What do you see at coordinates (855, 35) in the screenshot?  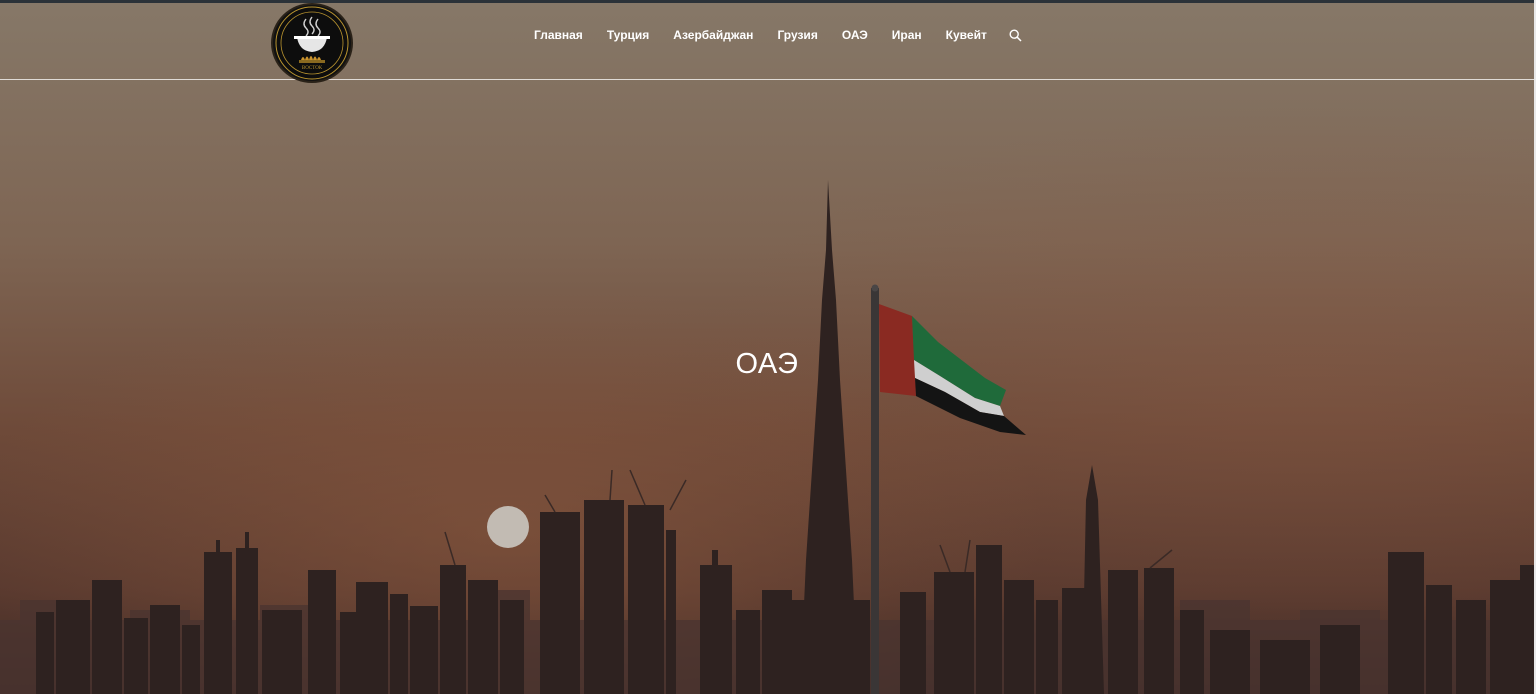 I see `nav-item-uae: ОАЭ` at bounding box center [855, 35].